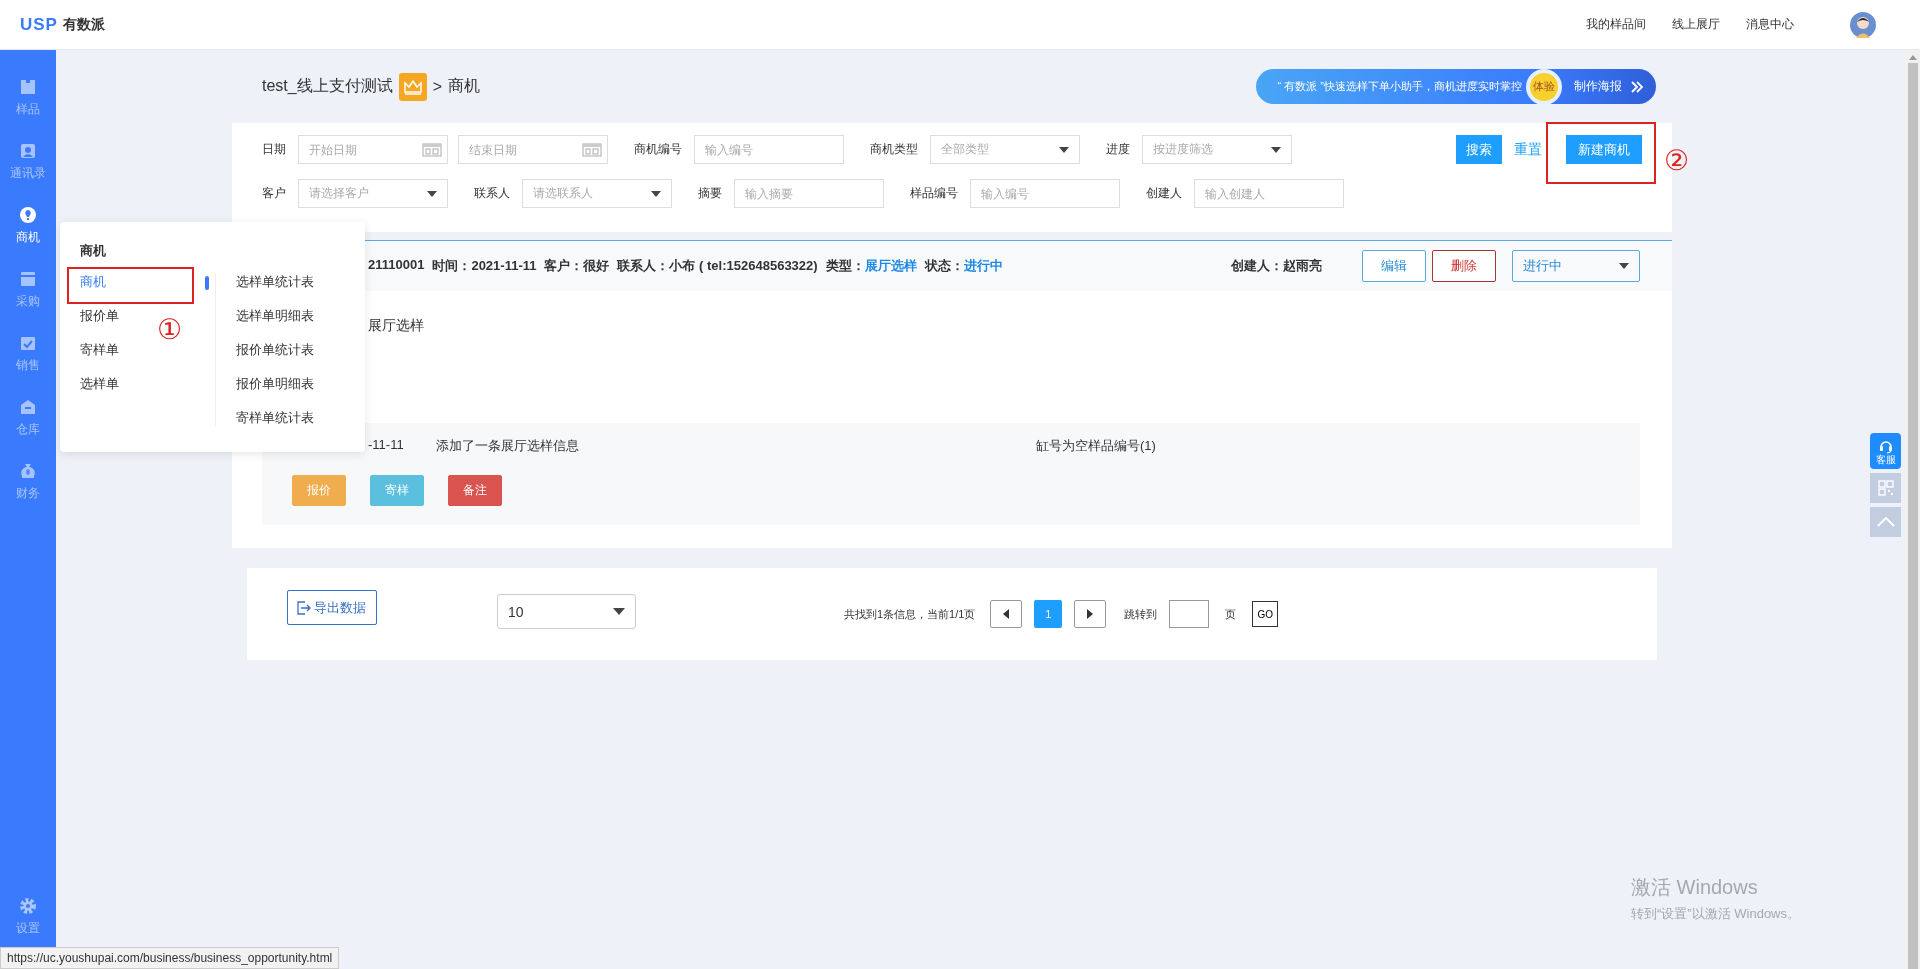 This screenshot has height=969, width=1920. What do you see at coordinates (396, 265) in the screenshot?
I see `info-text: 21110001` at bounding box center [396, 265].